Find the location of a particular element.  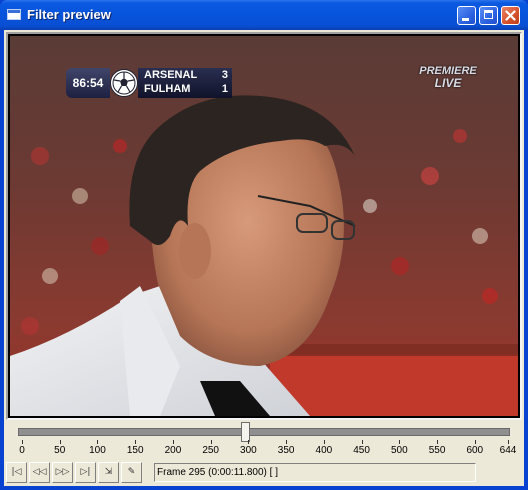

football-icon is located at coordinates (124, 83).